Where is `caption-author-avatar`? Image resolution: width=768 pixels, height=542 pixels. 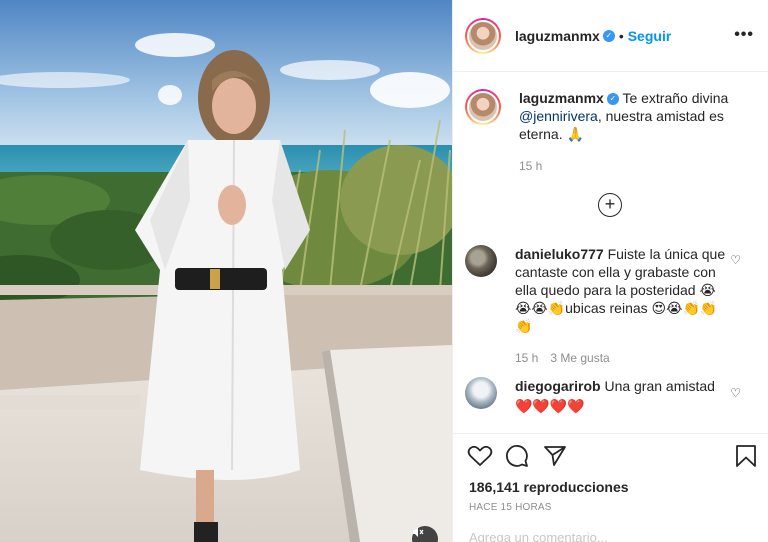
caption-author-avatar is located at coordinates (483, 107).